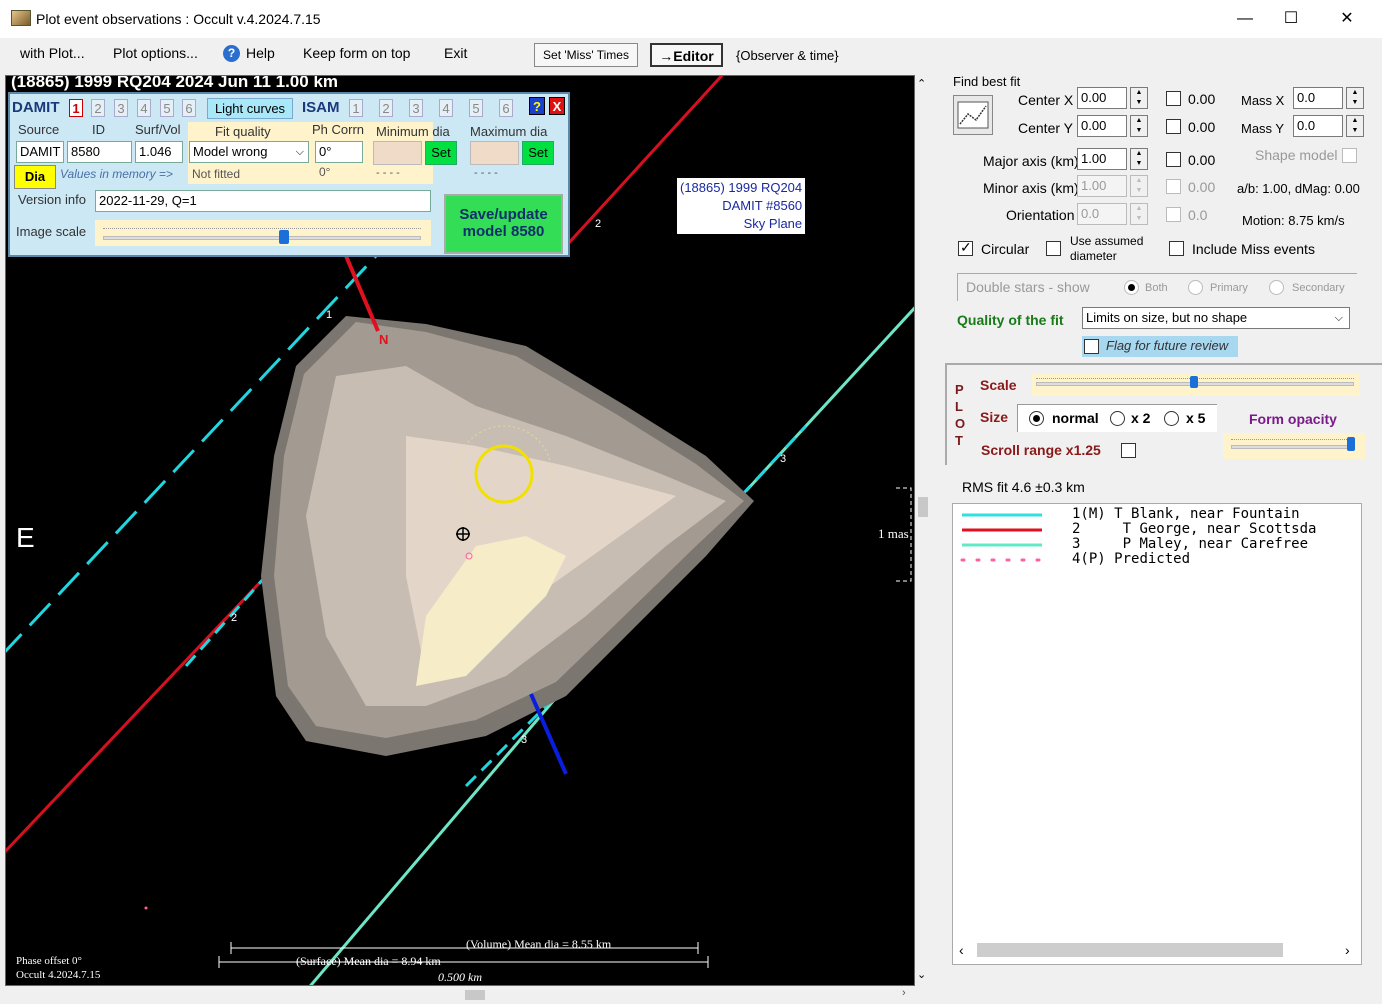 Image resolution: width=1382 pixels, height=1004 pixels. I want to click on major-axis-checkbox, so click(1173, 159).